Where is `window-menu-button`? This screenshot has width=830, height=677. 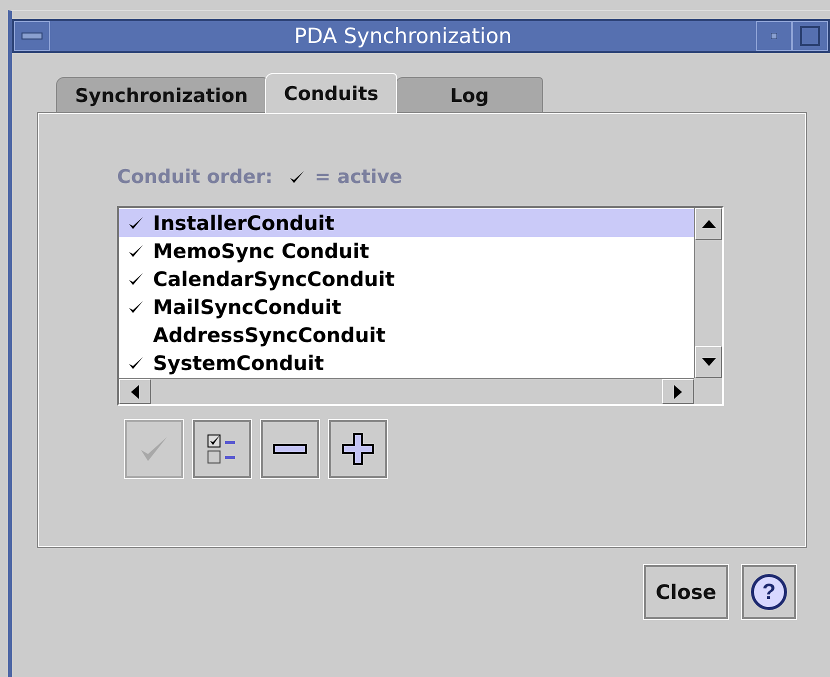
window-menu-button is located at coordinates (32, 36).